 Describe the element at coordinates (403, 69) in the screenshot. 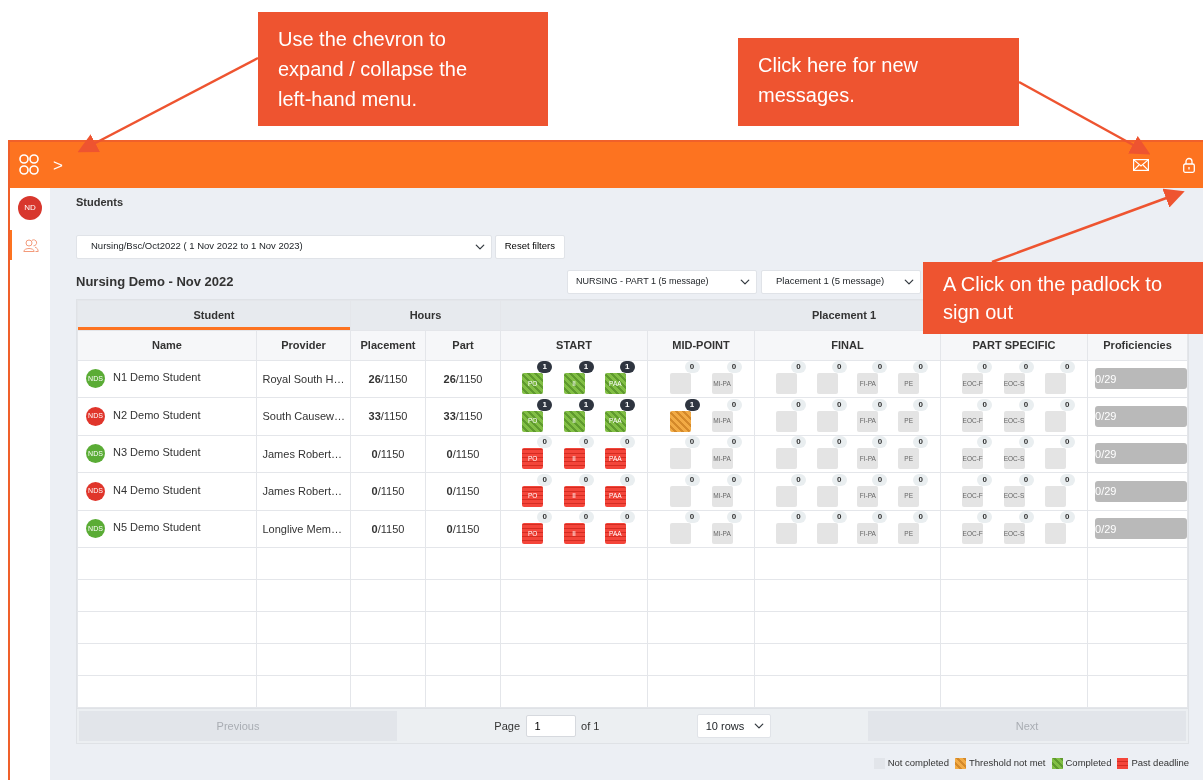

I see `callout-note: Use the chevron to expand / collapse the left-hand menu.` at that location.